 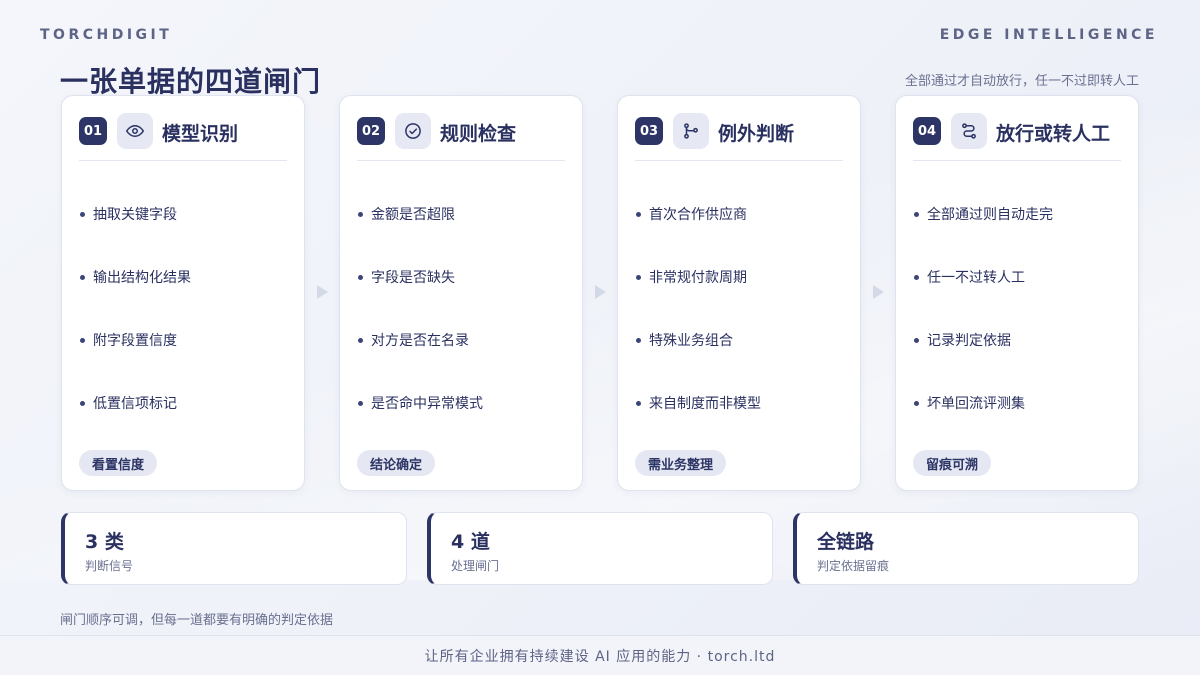 I want to click on gate-tag-chip: 看置信度, so click(x=118, y=463).